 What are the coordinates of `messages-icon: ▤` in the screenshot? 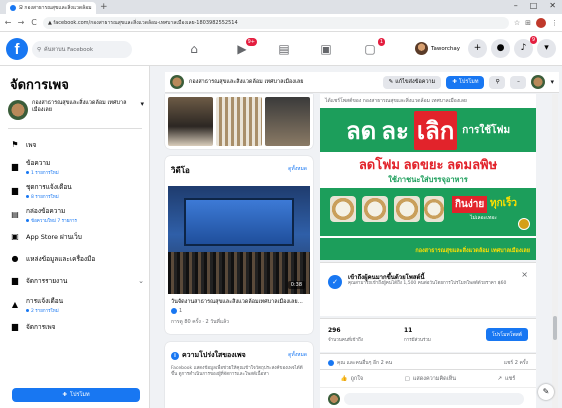 It's located at (15, 214).